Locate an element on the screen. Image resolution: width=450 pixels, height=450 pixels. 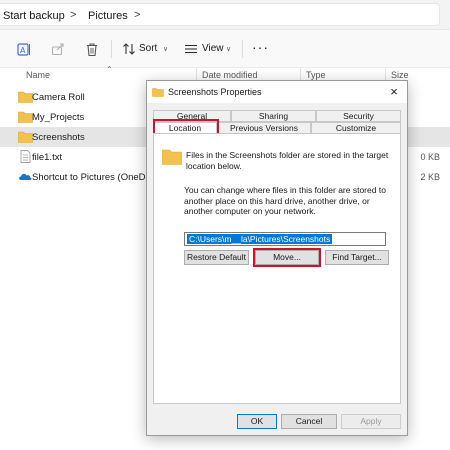
delete-icon is located at coordinates (92, 49).